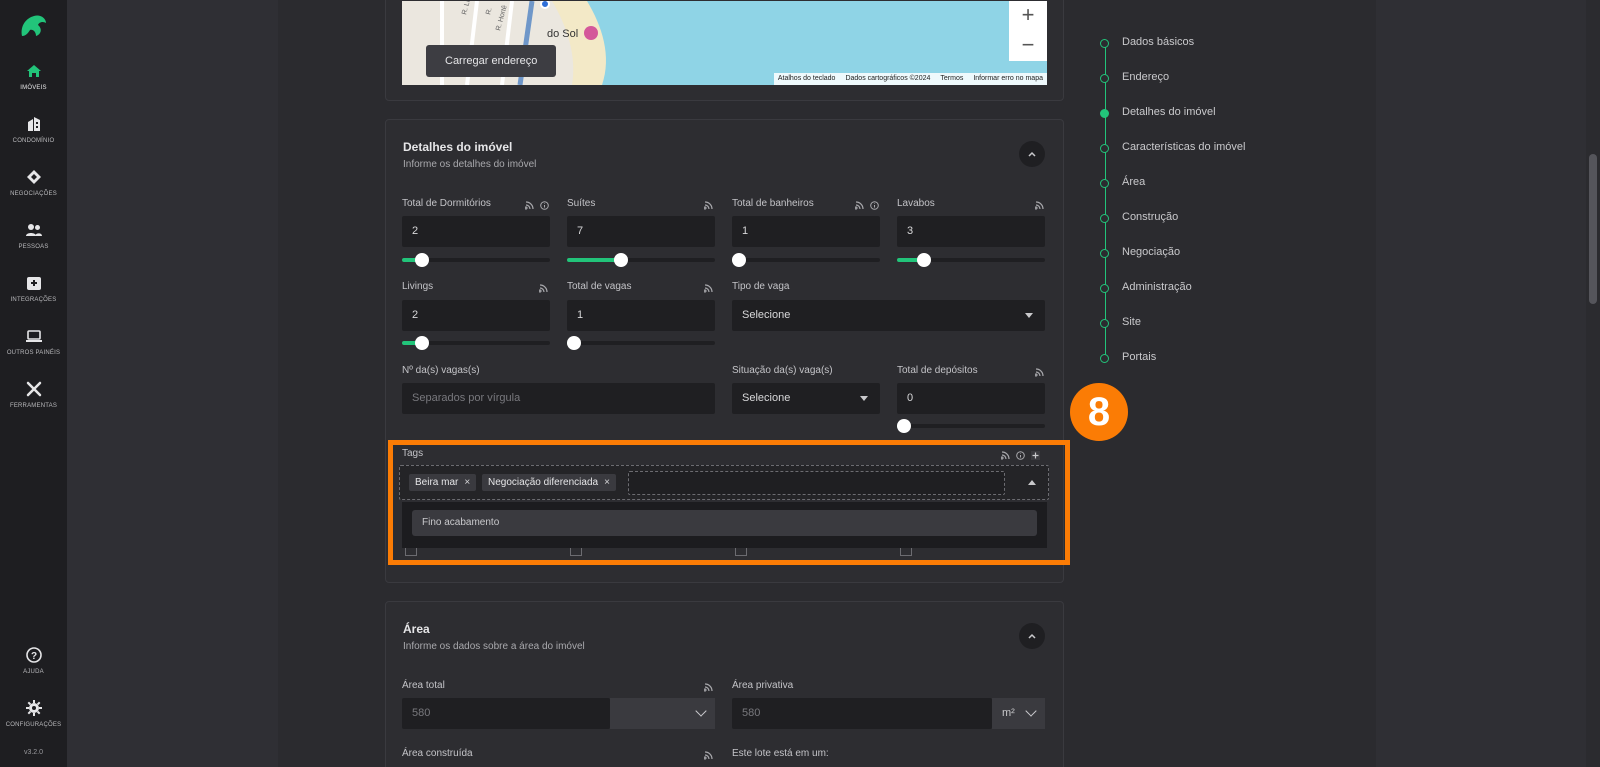  What do you see at coordinates (33, 752) in the screenshot?
I see `app-version: v3.2.0` at bounding box center [33, 752].